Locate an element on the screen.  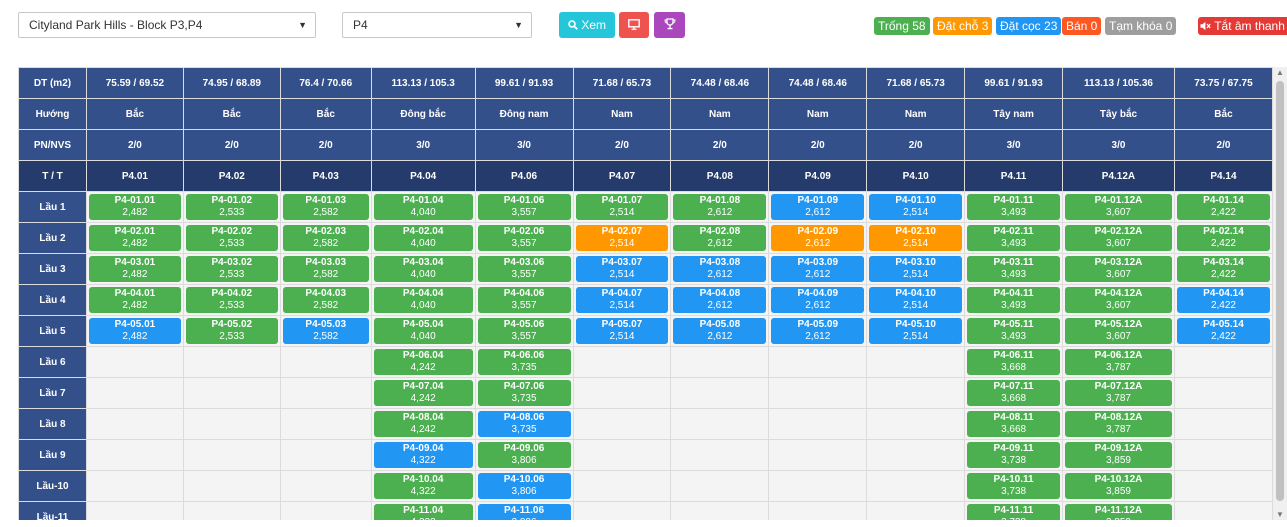
unit-tile: P4-08.11 3,668 is located at coordinates (1014, 424).